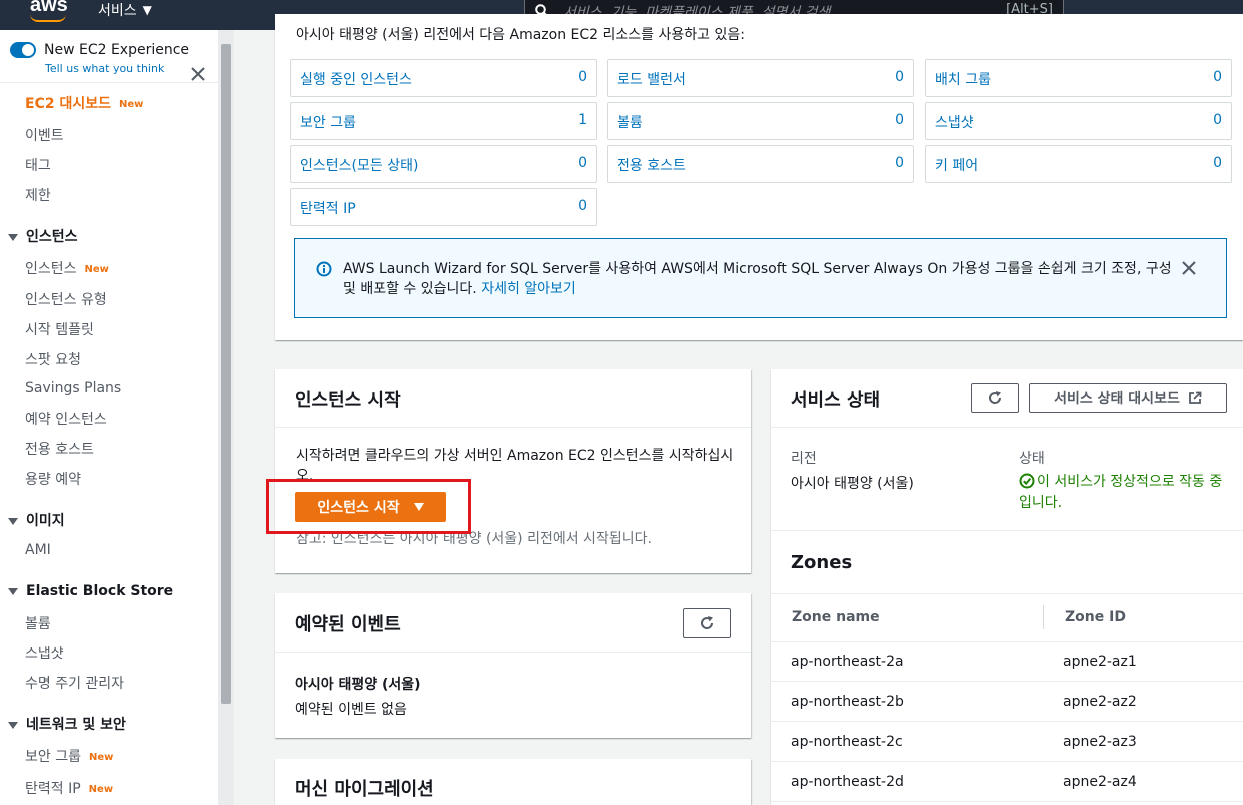  I want to click on sidebar-item-ec2-dashboard: EC2 대시보드 New, so click(84, 103).